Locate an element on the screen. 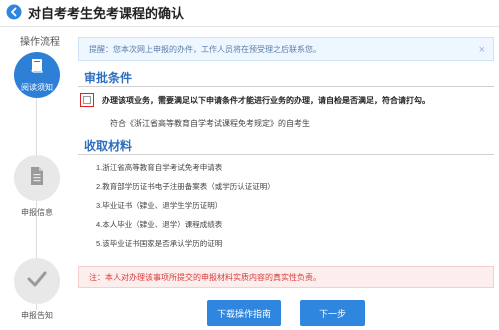 This screenshot has width=499, height=330. step-read-notice: 阅读须知 is located at coordinates (37, 75).